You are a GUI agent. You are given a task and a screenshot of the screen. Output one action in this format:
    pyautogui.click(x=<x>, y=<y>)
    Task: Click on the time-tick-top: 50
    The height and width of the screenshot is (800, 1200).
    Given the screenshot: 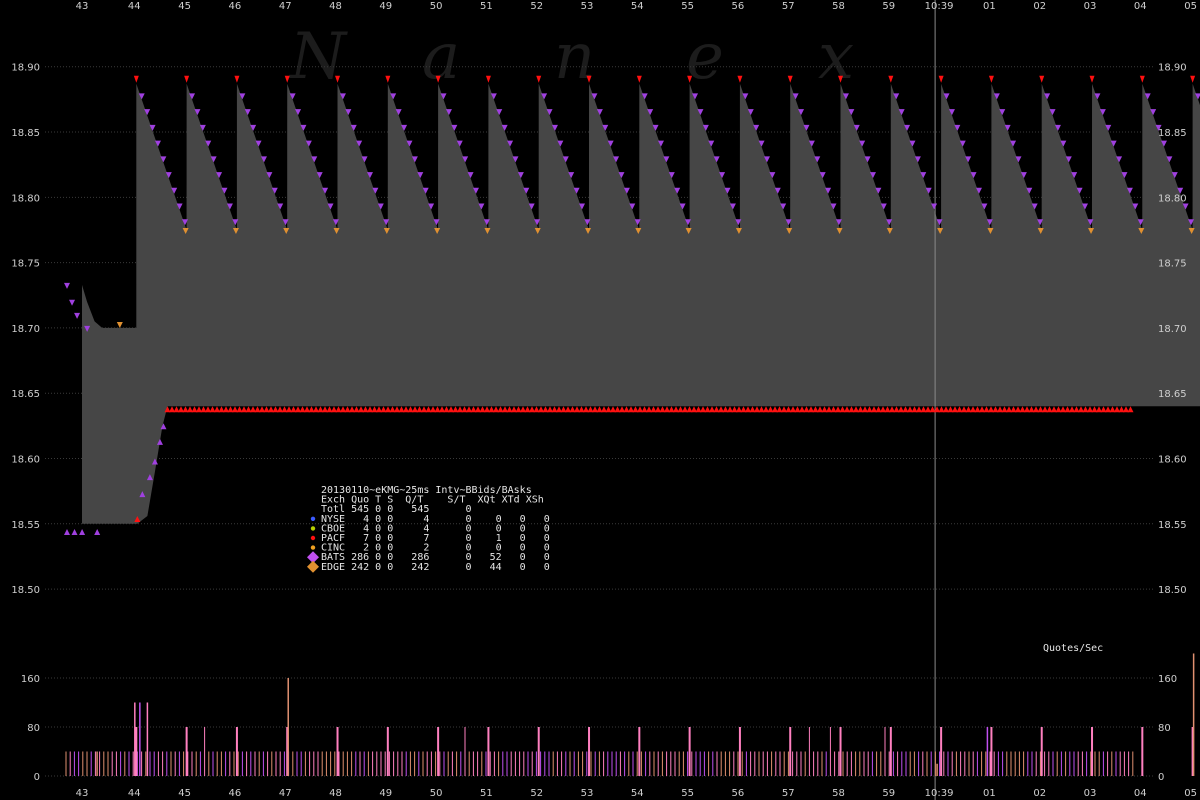 What is the action you would take?
    pyautogui.click(x=436, y=6)
    